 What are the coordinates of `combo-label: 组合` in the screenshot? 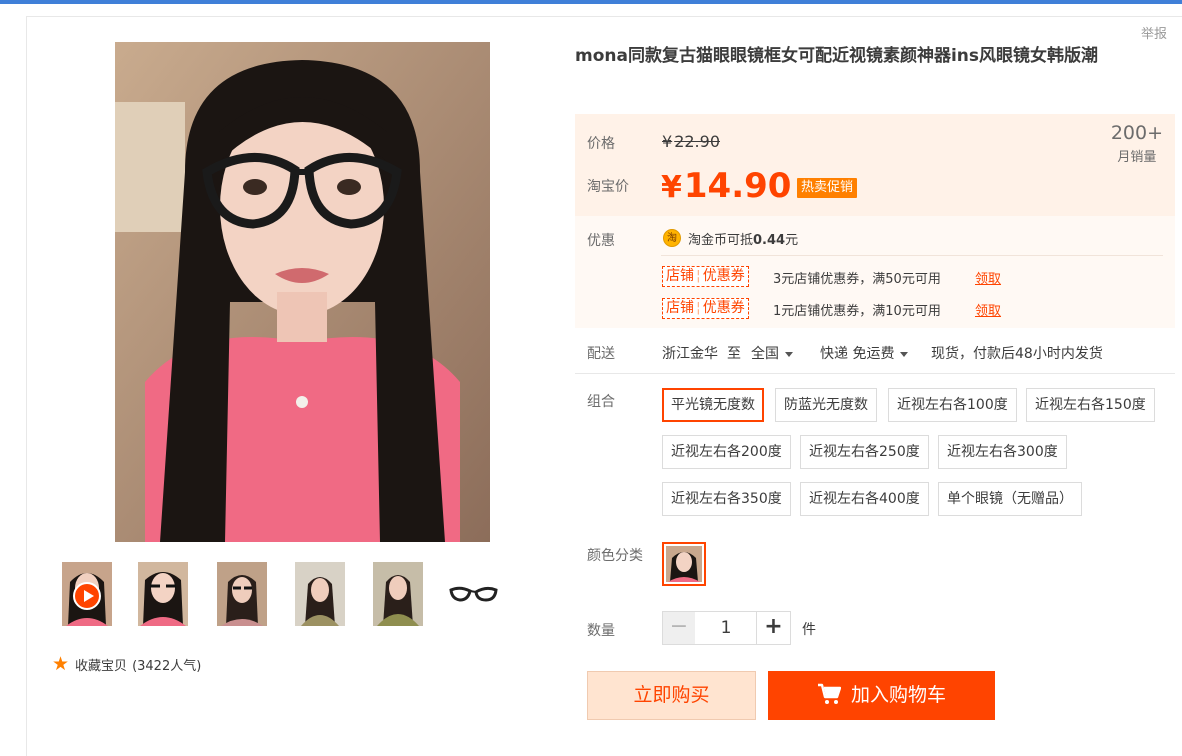 It's located at (601, 402).